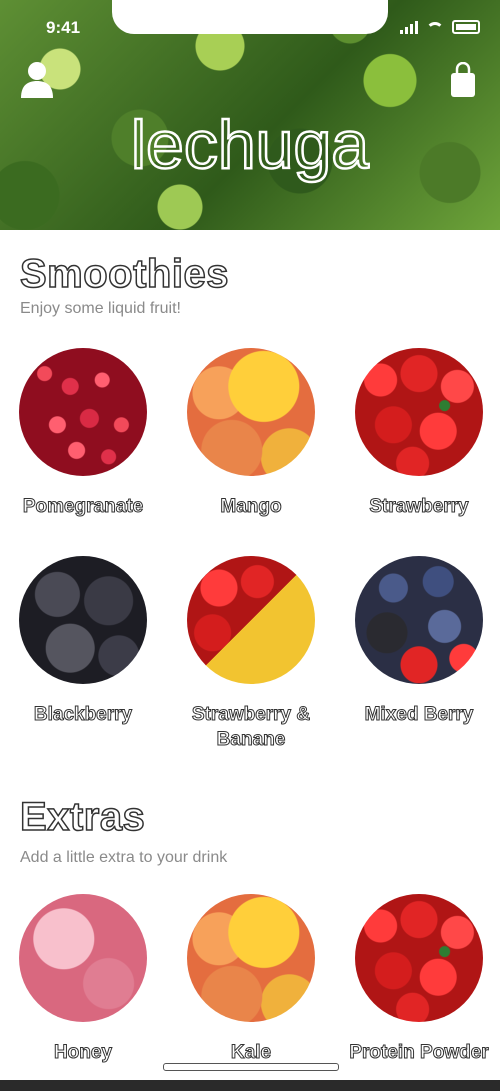 The width and height of the screenshot is (500, 1091). What do you see at coordinates (251, 620) in the screenshot?
I see `strawberry-banane-image` at bounding box center [251, 620].